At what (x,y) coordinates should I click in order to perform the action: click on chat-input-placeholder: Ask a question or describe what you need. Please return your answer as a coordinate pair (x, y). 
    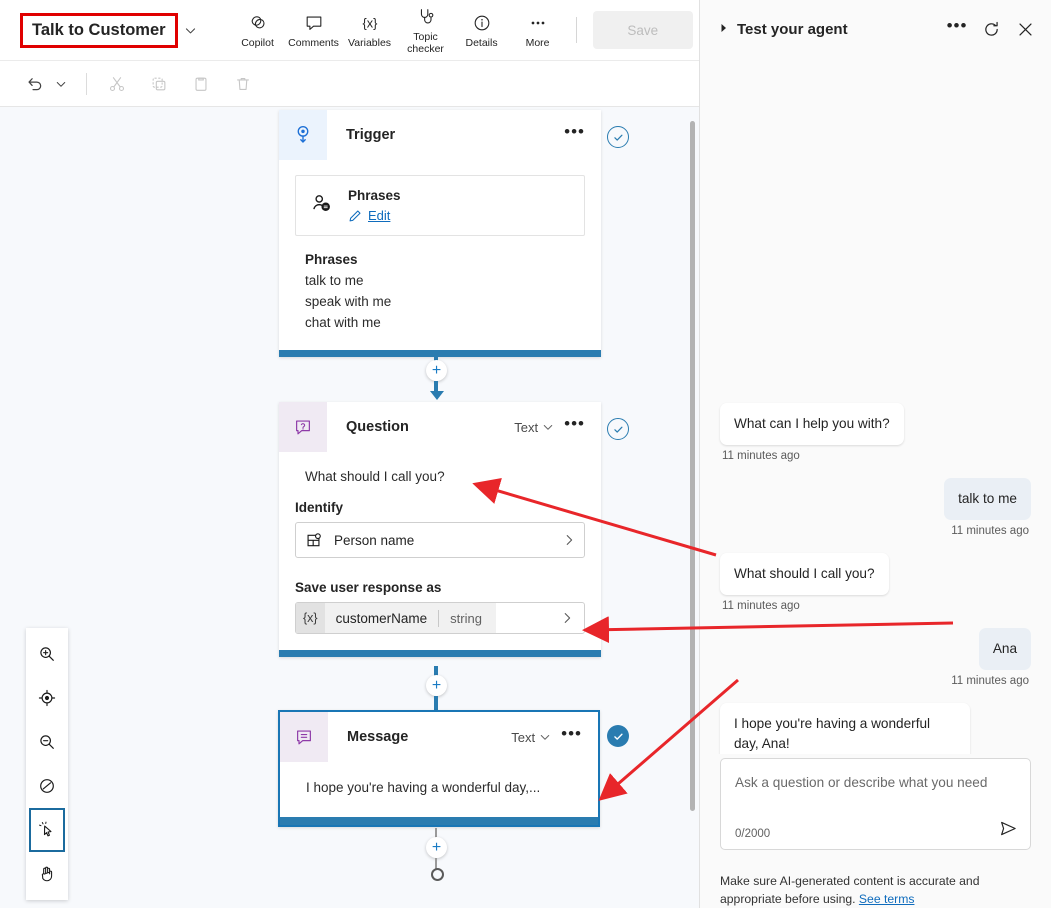
    Looking at the image, I should click on (875, 782).